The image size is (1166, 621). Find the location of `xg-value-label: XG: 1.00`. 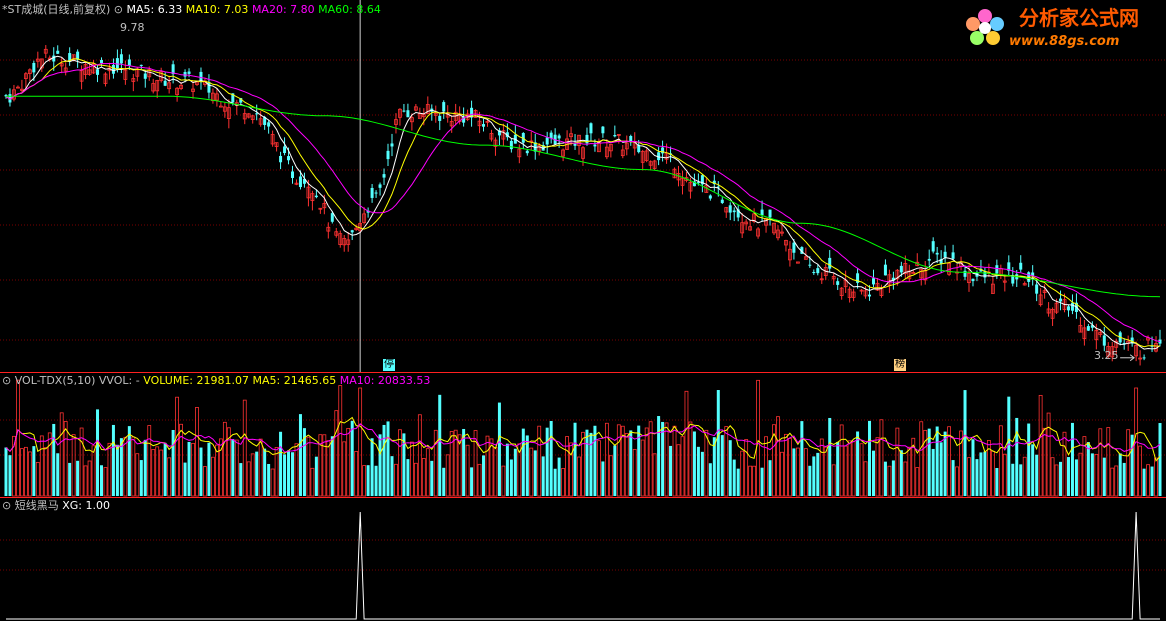

xg-value-label: XG: 1.00 is located at coordinates (86, 505).